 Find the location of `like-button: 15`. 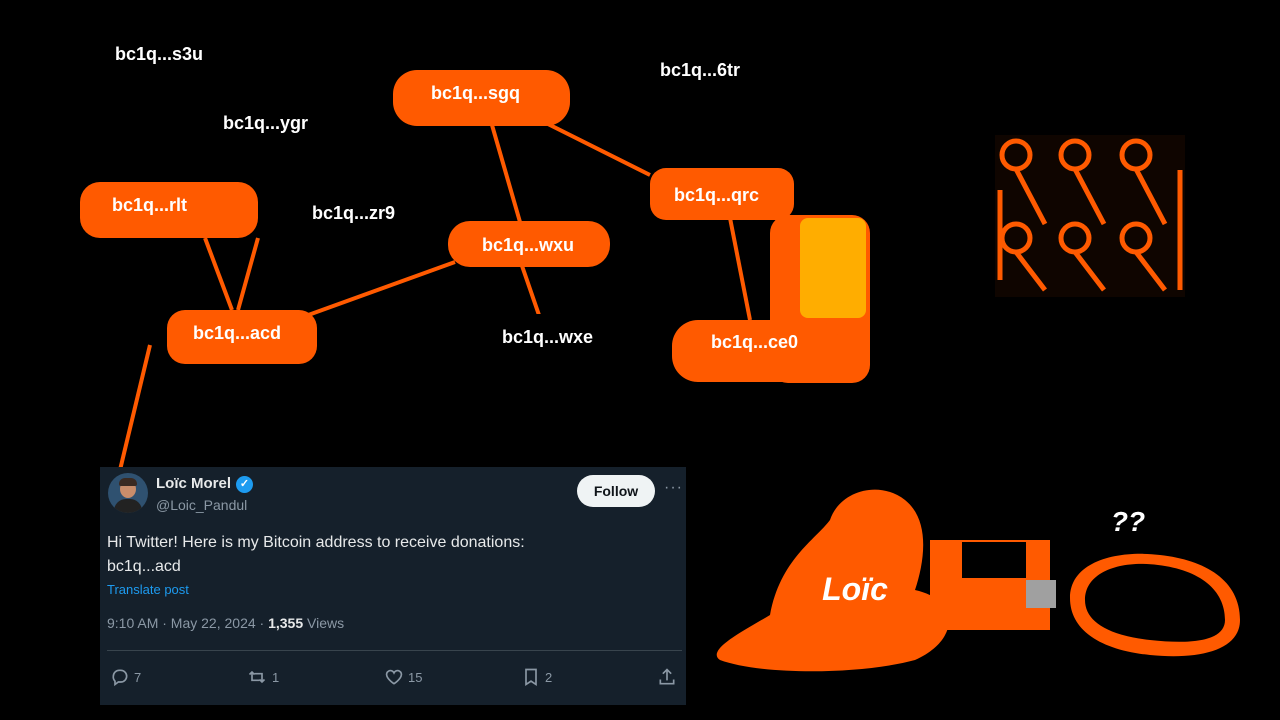

like-button: 15 is located at coordinates (403, 677).